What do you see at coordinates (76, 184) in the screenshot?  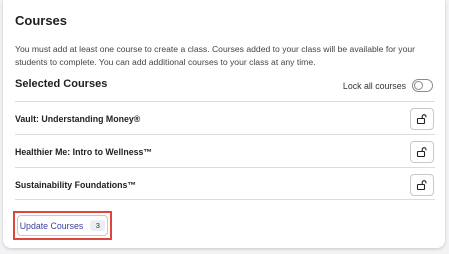 I see `course-name: Sustainability Foundations™` at bounding box center [76, 184].